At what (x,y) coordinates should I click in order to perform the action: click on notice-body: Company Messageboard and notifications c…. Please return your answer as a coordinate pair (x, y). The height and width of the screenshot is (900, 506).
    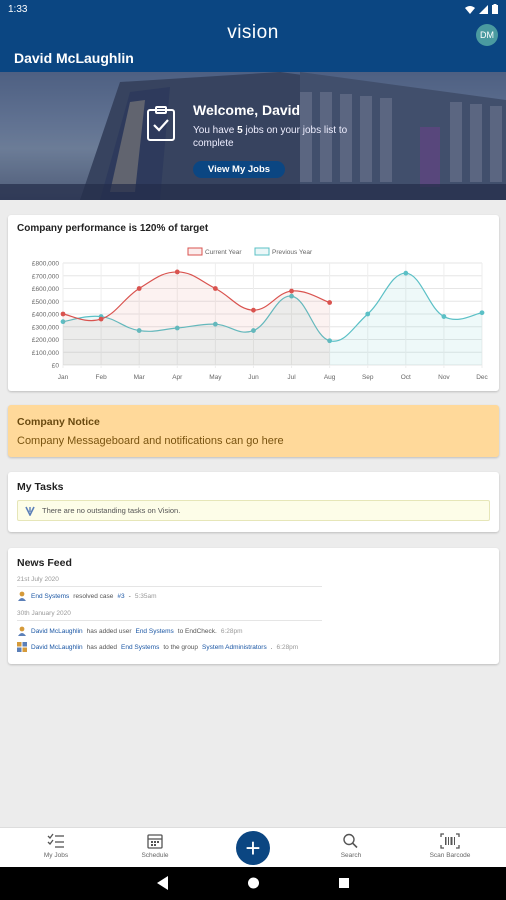
    Looking at the image, I should click on (150, 441).